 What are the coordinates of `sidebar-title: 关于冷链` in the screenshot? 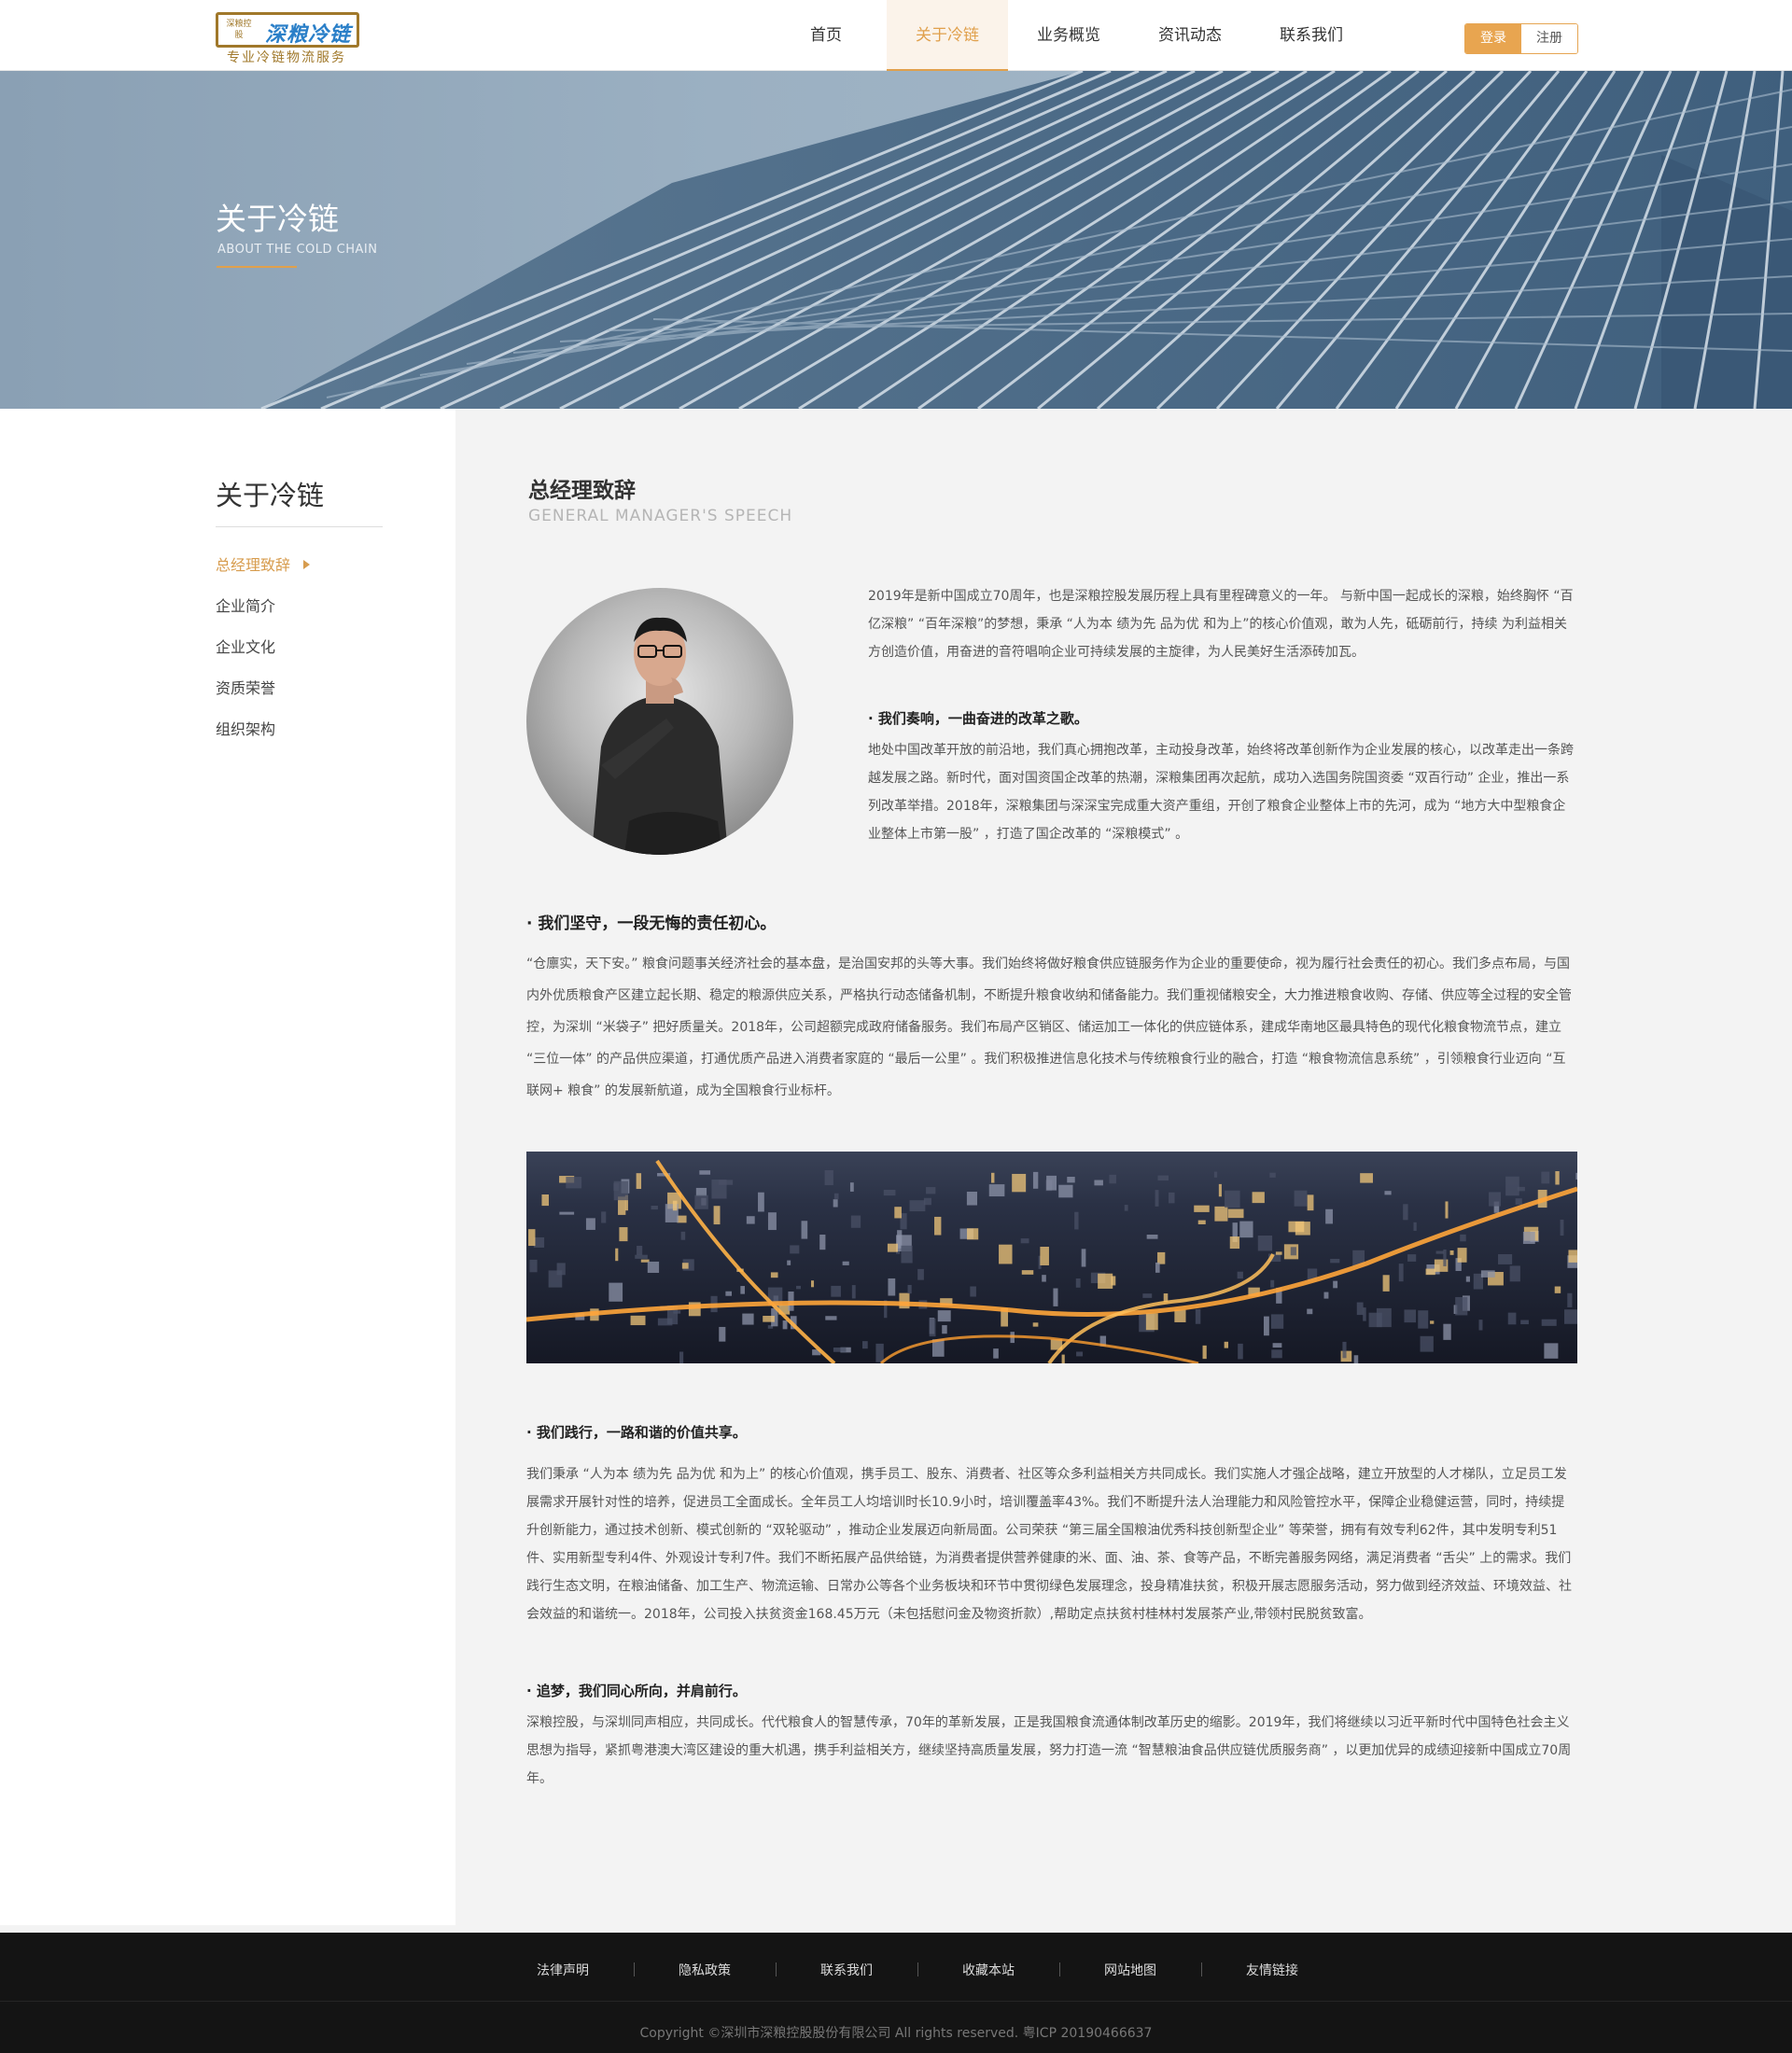 It's located at (299, 500).